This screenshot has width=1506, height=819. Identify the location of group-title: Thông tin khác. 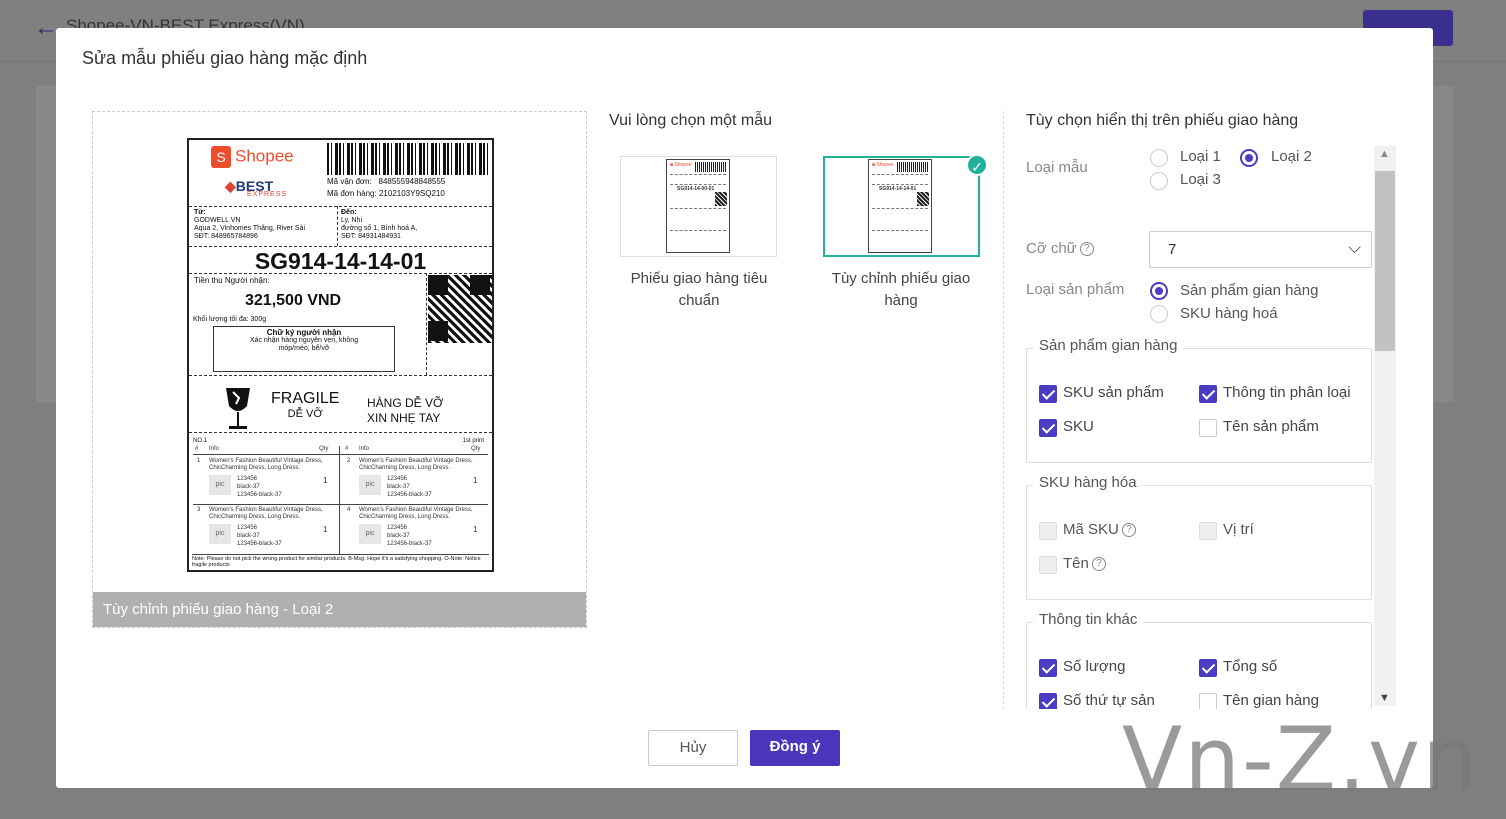
(1088, 619).